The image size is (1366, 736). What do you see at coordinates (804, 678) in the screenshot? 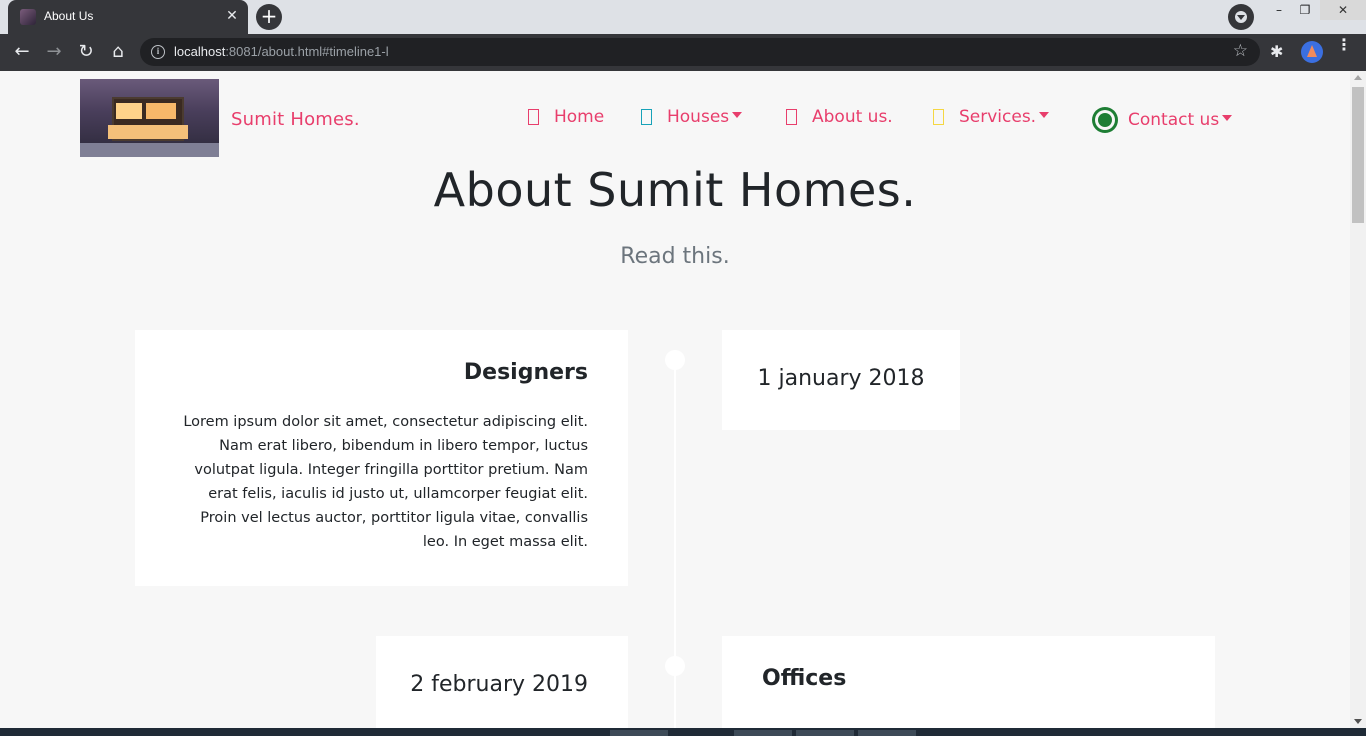
I see `timeline-heading: Offices` at bounding box center [804, 678].